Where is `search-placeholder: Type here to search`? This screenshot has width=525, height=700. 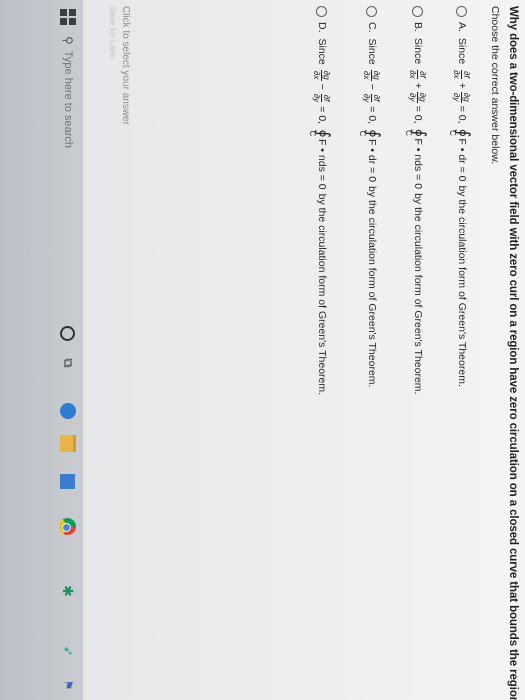 search-placeholder: Type here to search is located at coordinates (68, 99).